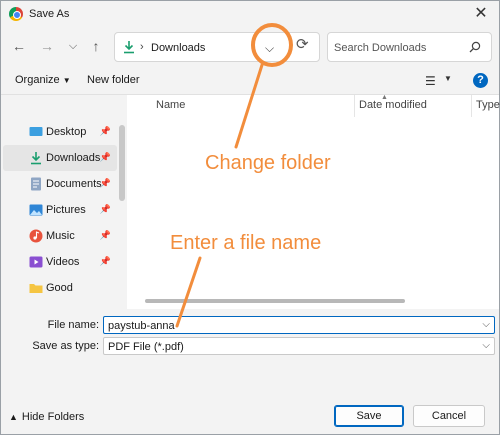 The image size is (500, 435). I want to click on file-name-label: File name:, so click(73, 325).